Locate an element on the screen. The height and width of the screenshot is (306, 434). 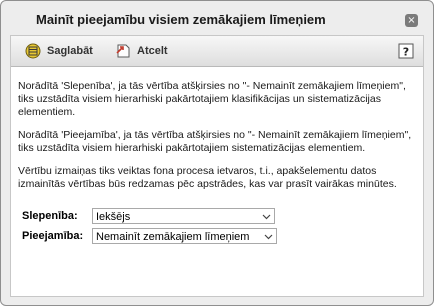
cancel-icon is located at coordinates (123, 51).